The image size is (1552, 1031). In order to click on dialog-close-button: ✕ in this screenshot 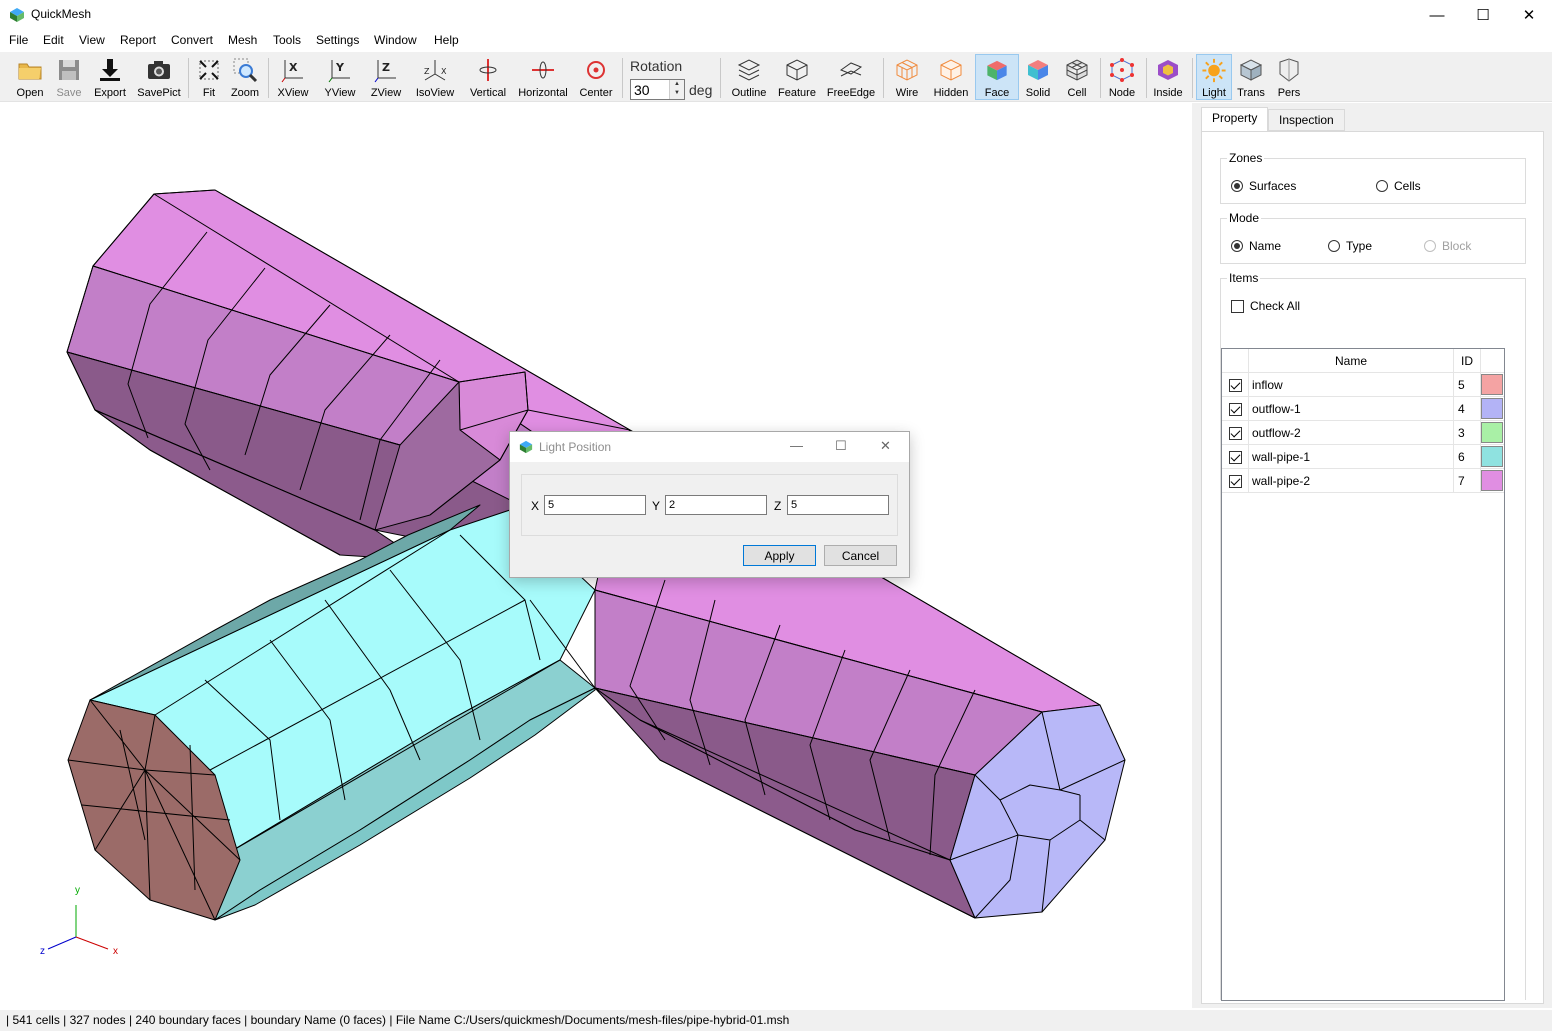, I will do `click(885, 446)`.